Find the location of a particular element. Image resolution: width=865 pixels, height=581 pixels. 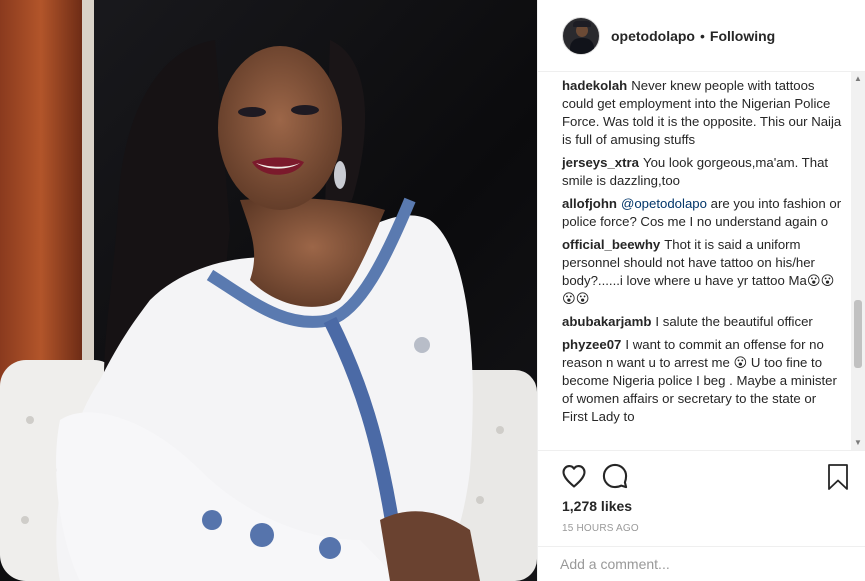

add-comment-bar is located at coordinates (701, 563).